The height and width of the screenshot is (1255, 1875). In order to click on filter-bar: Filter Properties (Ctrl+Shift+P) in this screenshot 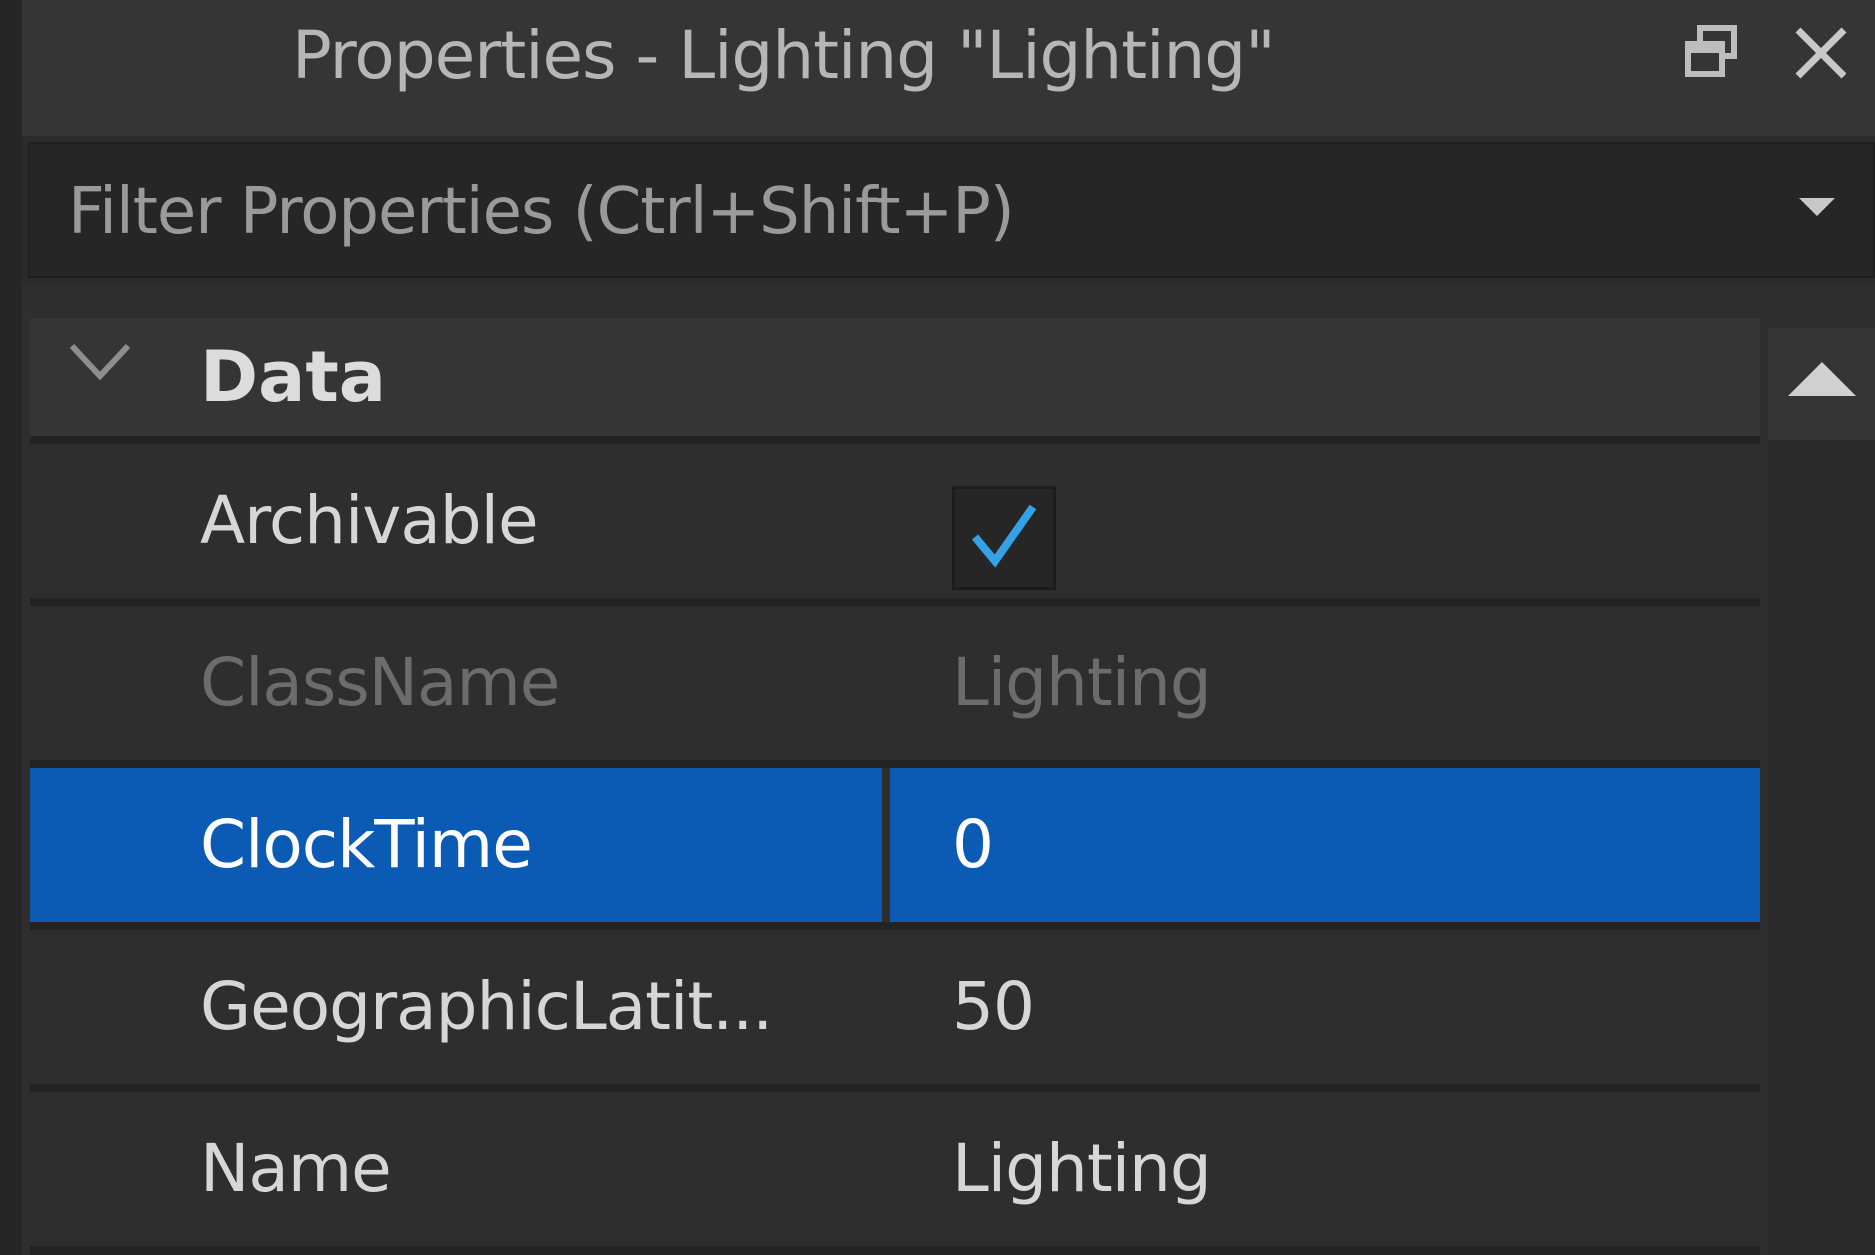, I will do `click(948, 210)`.